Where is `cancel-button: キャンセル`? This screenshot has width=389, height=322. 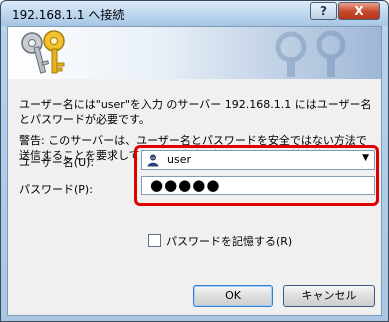
cancel-button: キャンセル is located at coordinates (329, 296).